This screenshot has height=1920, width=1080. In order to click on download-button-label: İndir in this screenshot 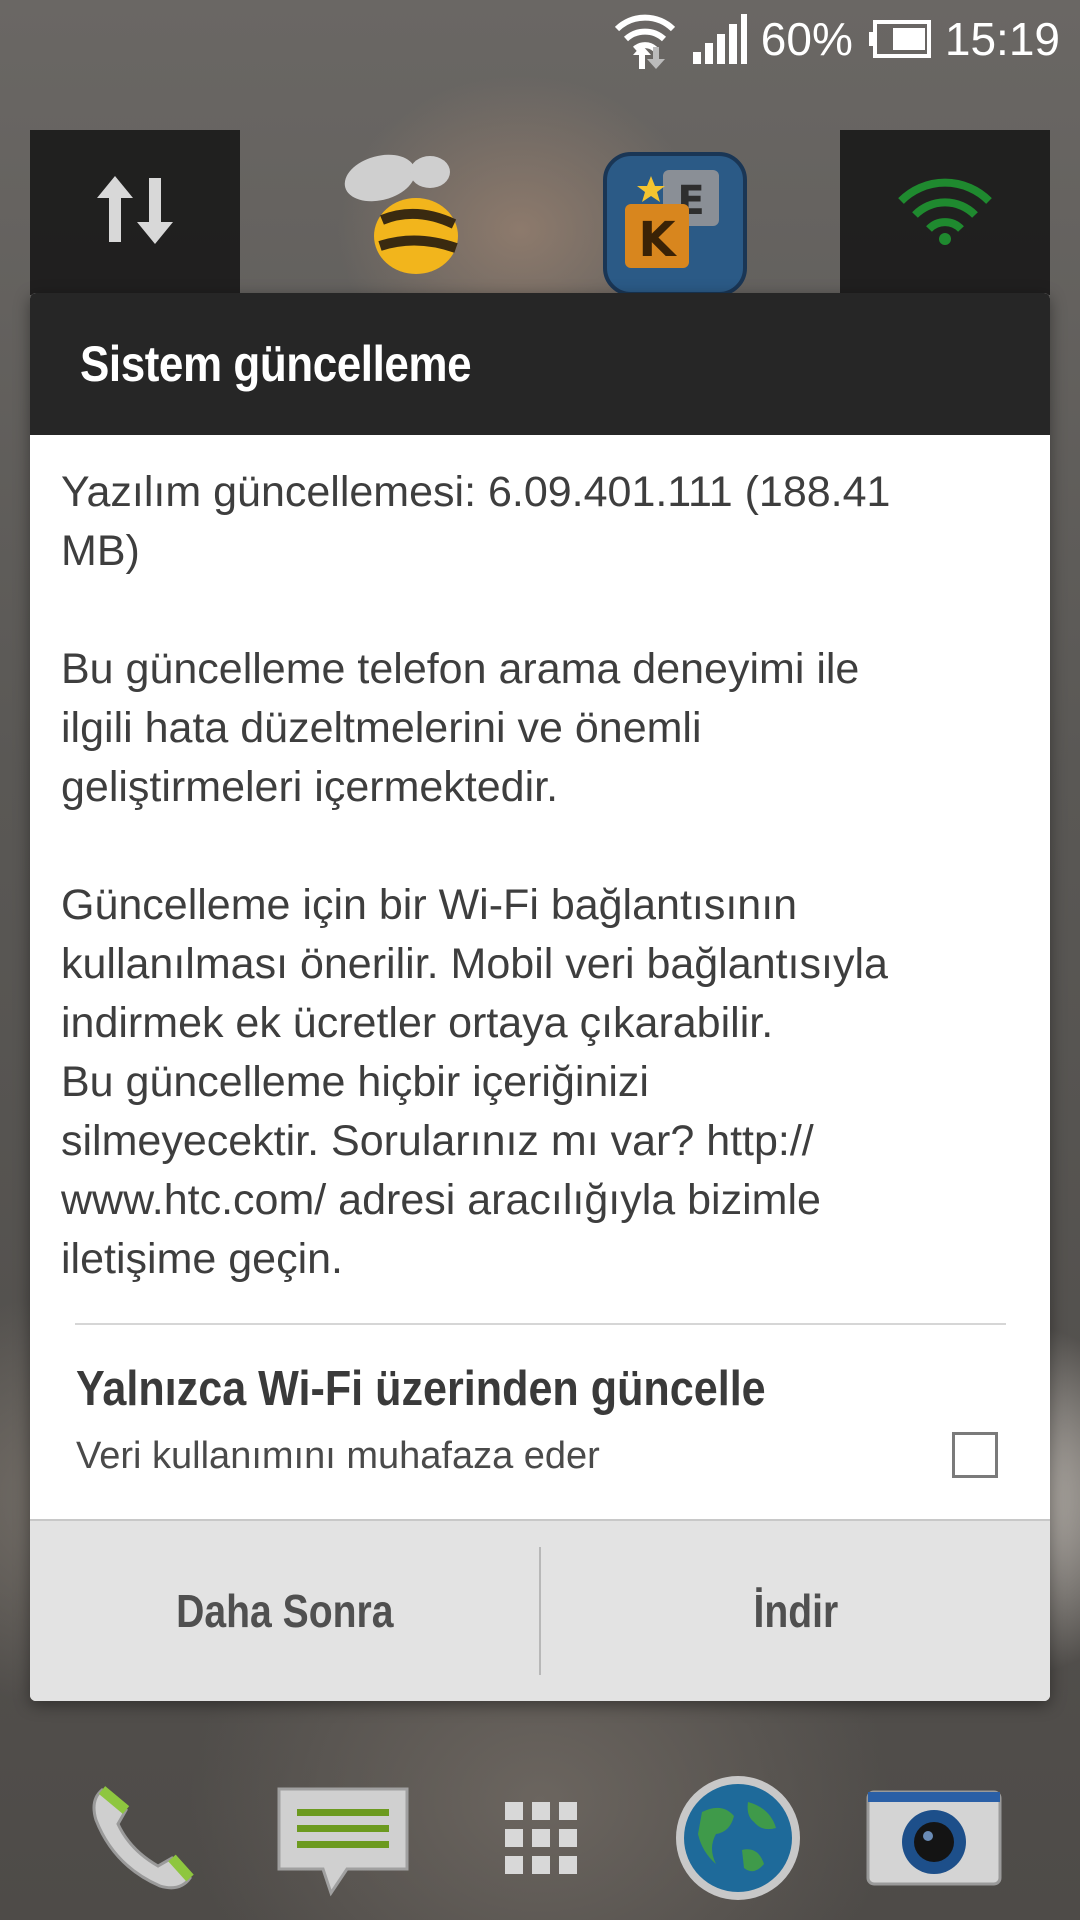, I will do `click(795, 1611)`.